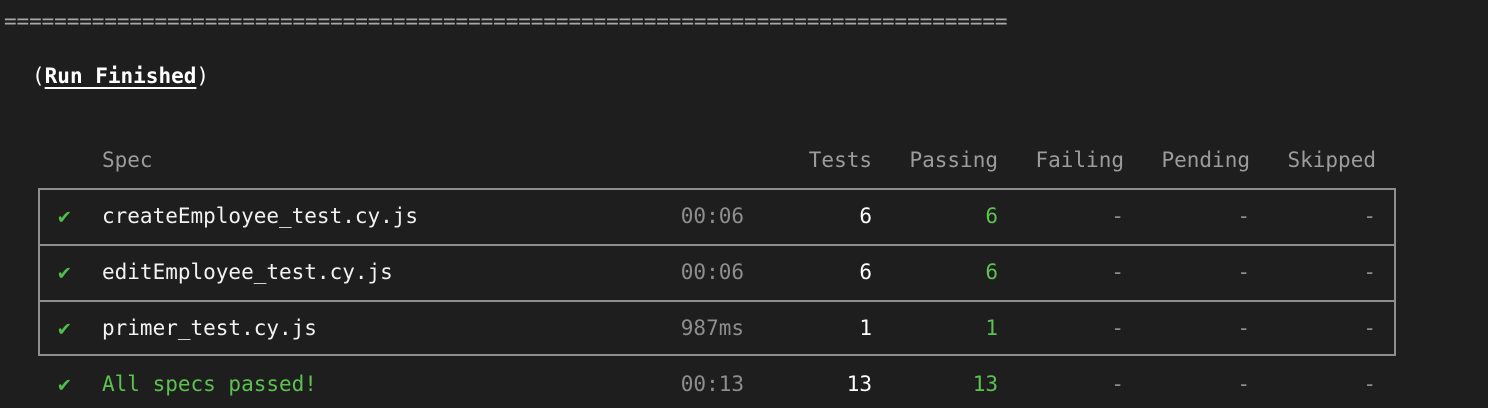 The image size is (1488, 408). What do you see at coordinates (1331, 160) in the screenshot?
I see `header-skipped: Skipped` at bounding box center [1331, 160].